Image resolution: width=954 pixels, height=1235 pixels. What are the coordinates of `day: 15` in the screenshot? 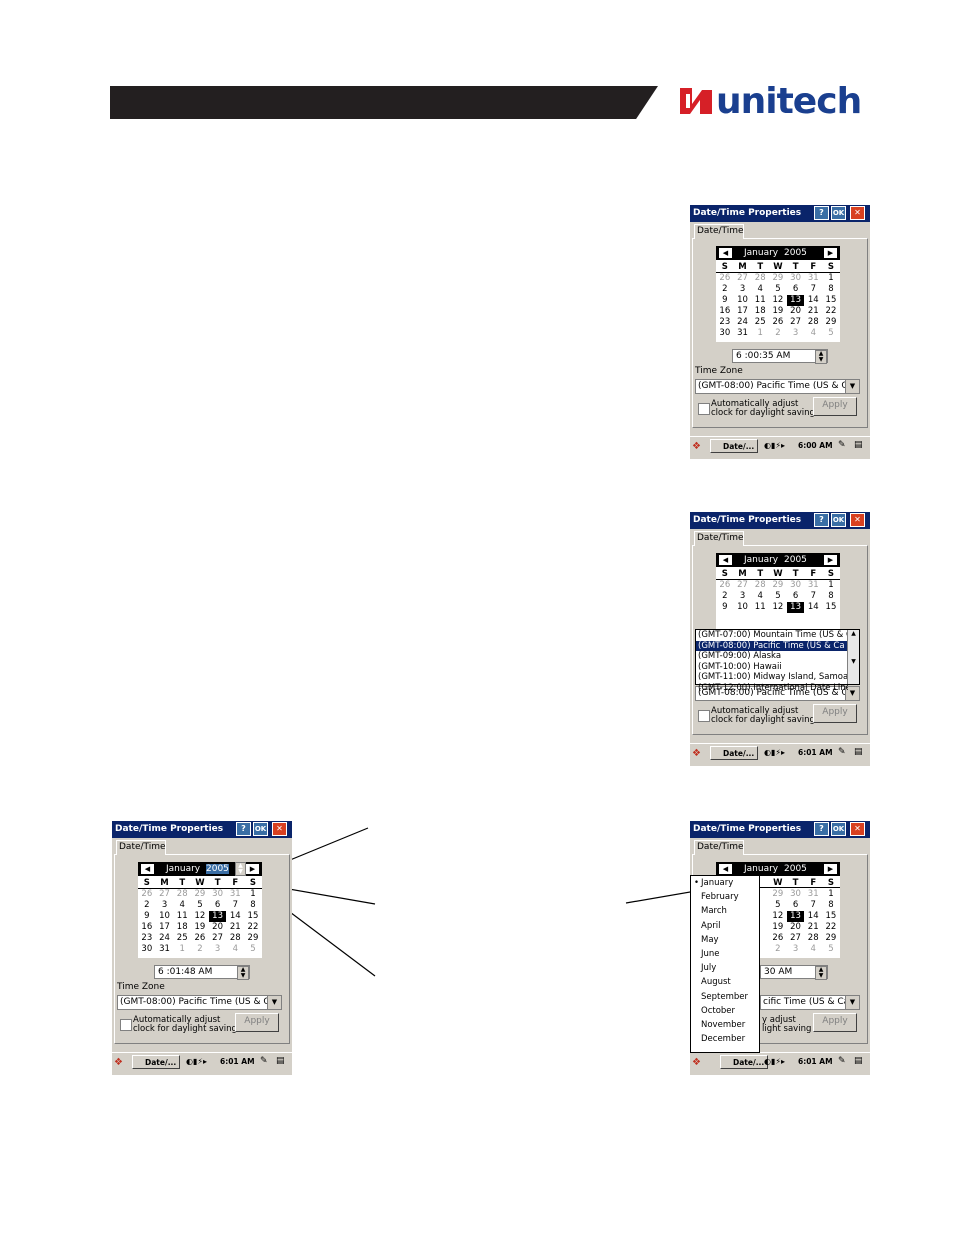 It's located at (831, 916).